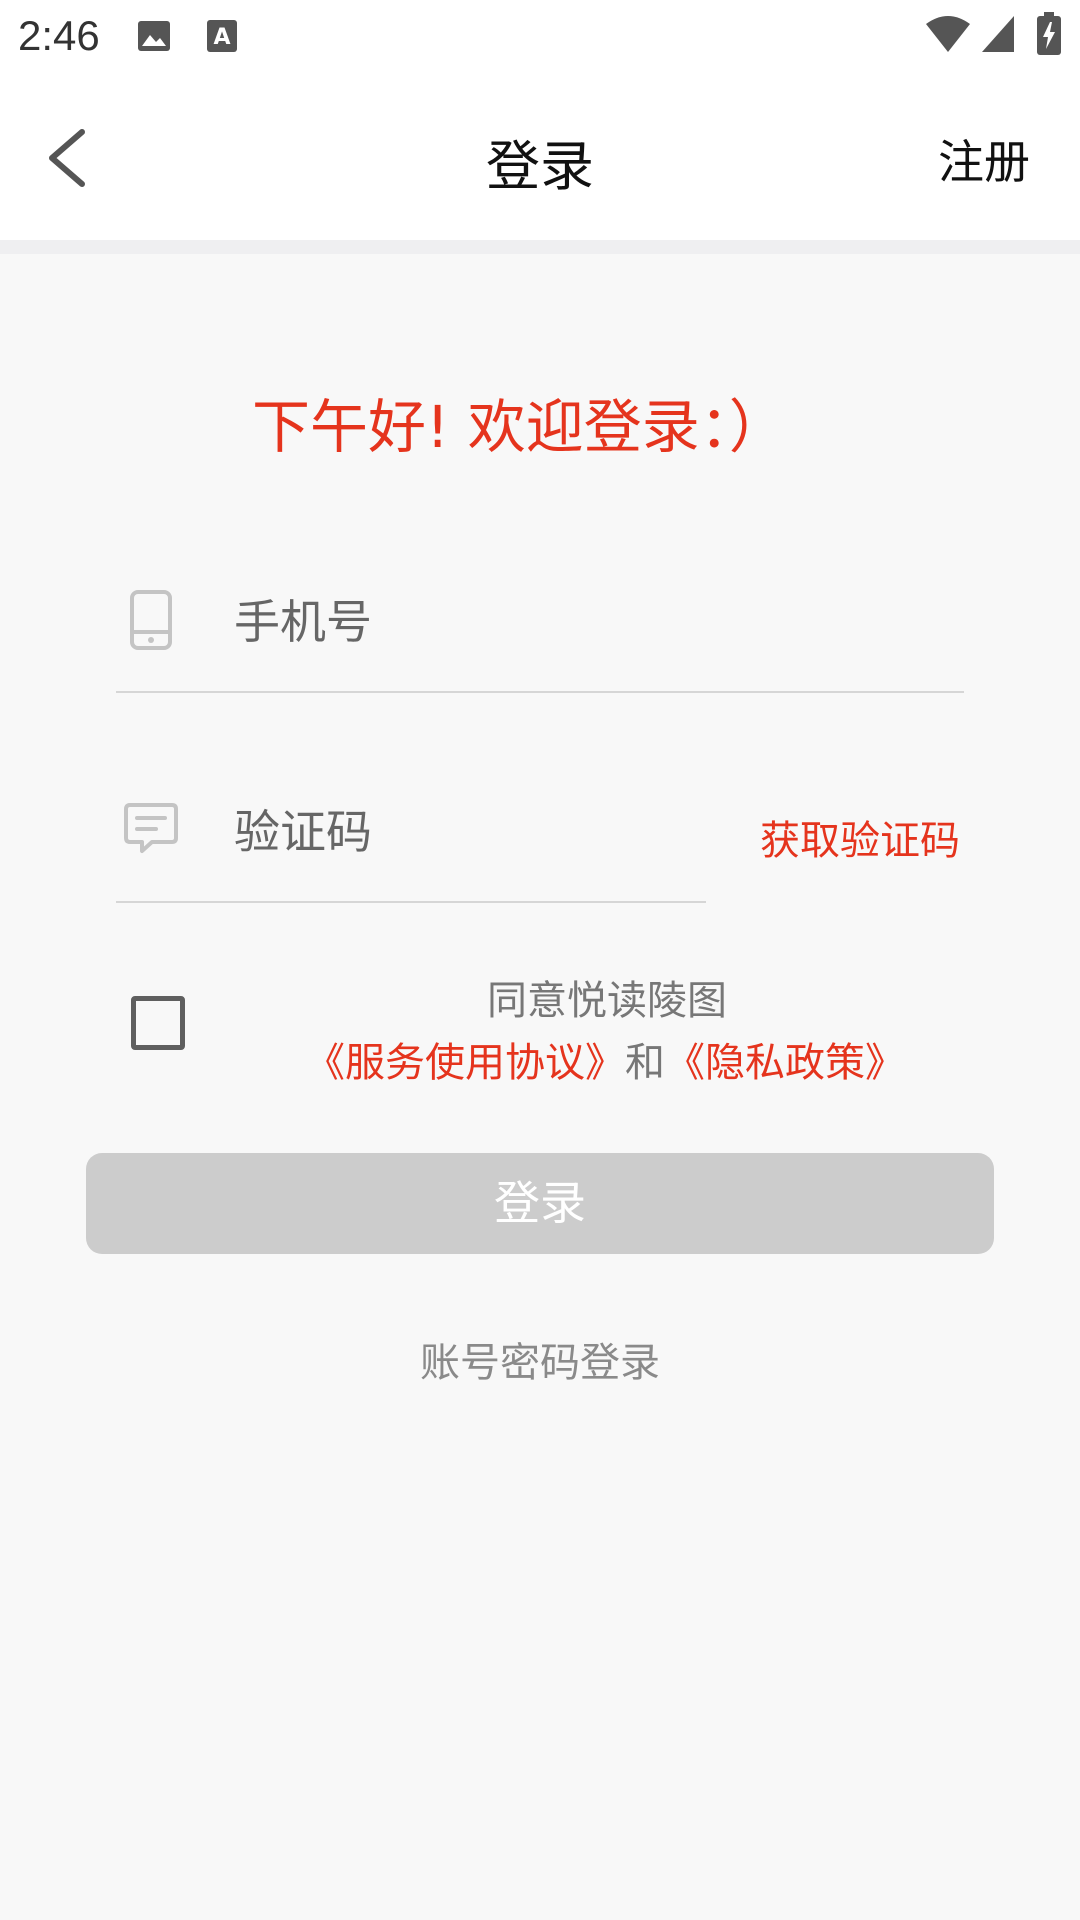  I want to click on get-code-button: 获取验证码, so click(860, 837).